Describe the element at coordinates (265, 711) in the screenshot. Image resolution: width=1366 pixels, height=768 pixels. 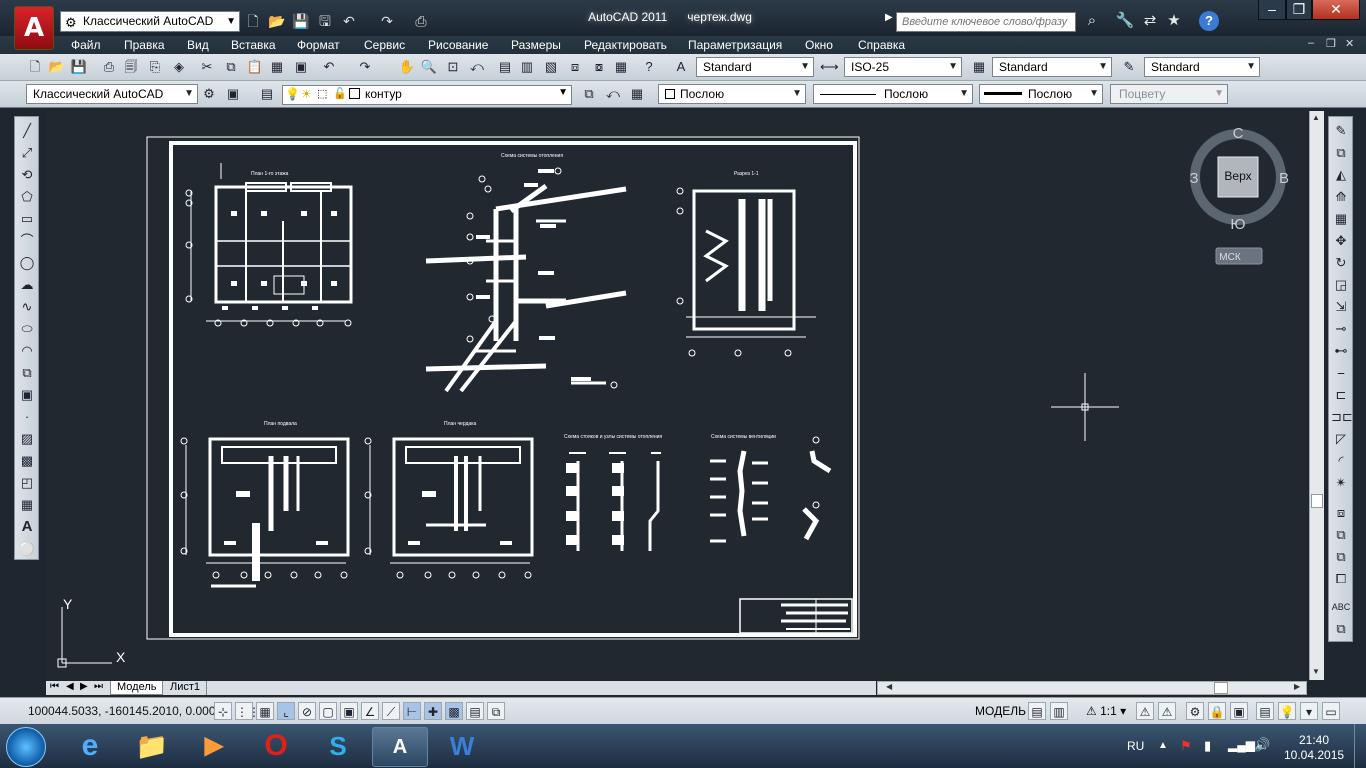
I see `grid-display-icon: ▦` at that location.